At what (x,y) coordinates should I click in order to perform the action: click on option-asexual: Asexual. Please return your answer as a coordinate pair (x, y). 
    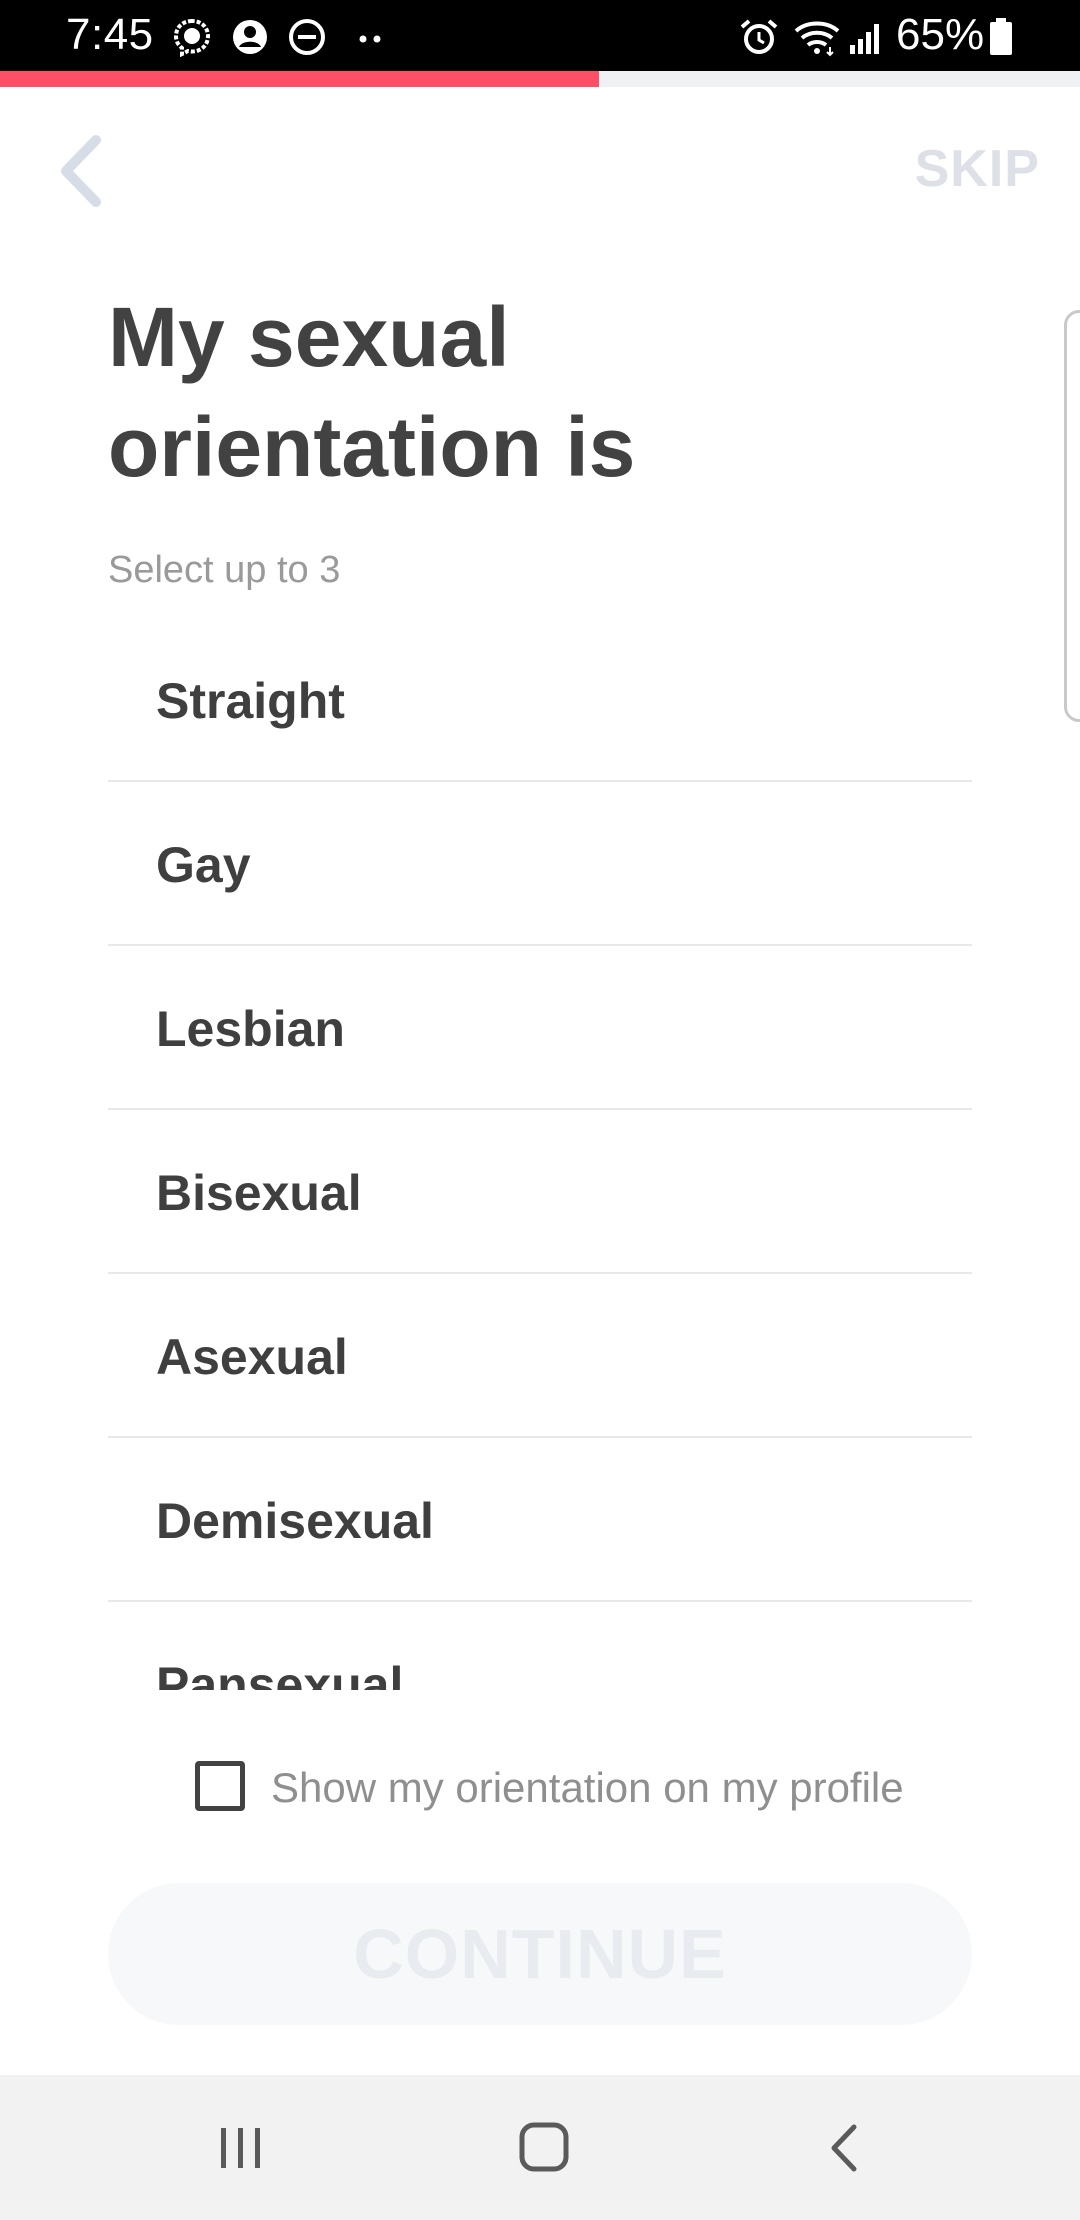
    Looking at the image, I should click on (540, 1356).